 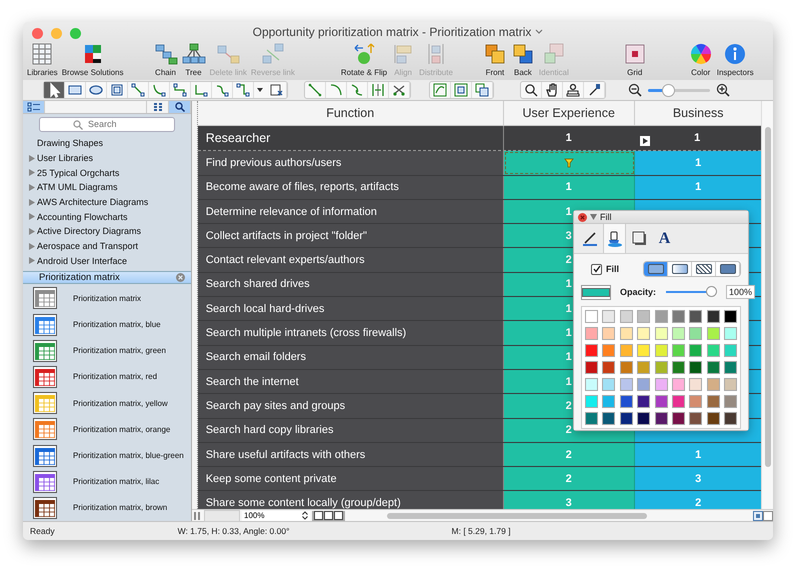 I want to click on library-item: User Libraries, so click(x=107, y=158).